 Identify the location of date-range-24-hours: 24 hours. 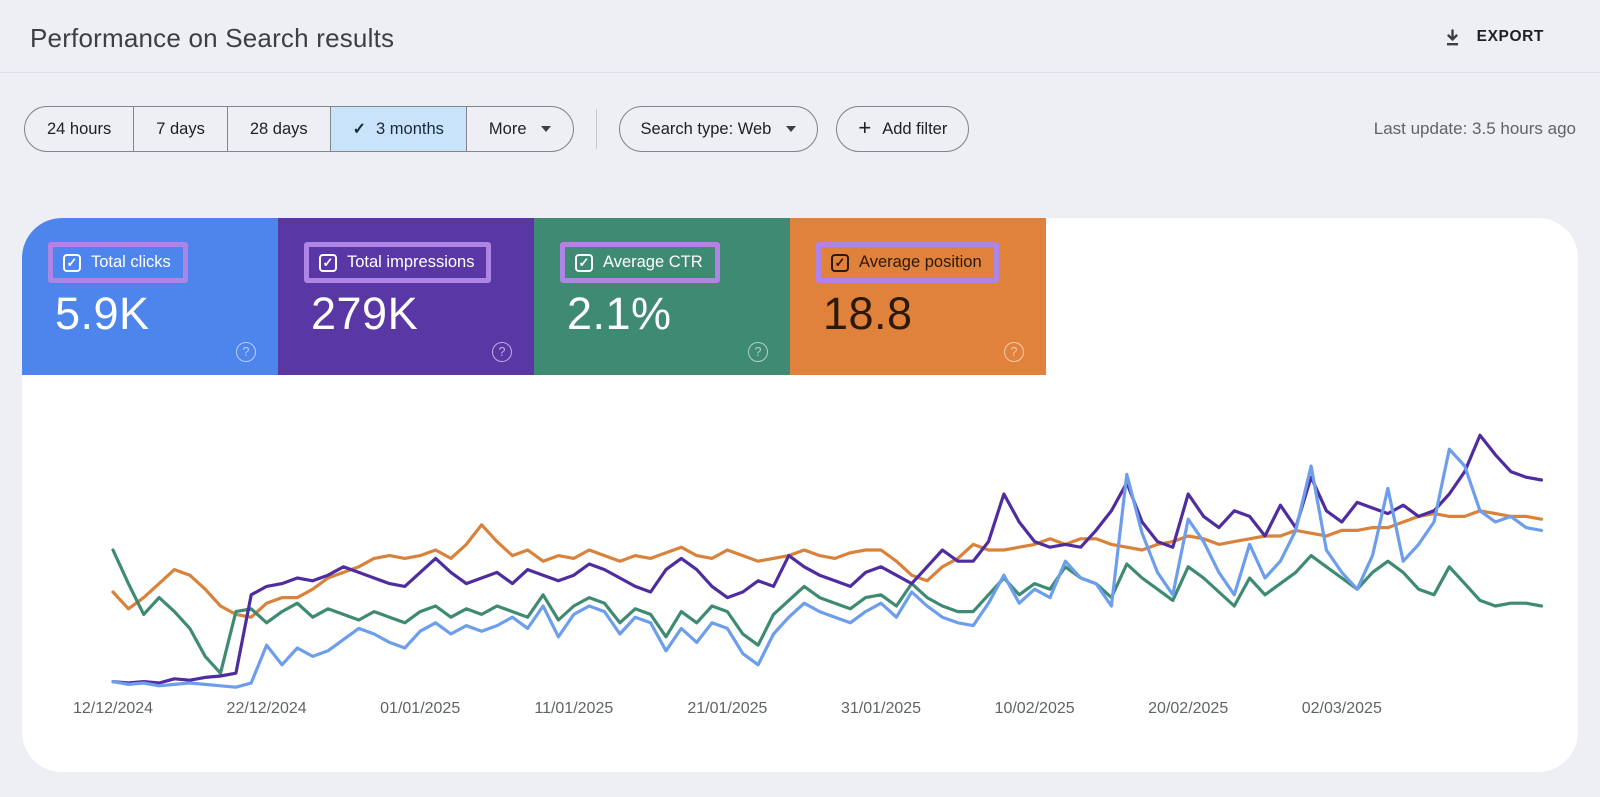
(79, 129).